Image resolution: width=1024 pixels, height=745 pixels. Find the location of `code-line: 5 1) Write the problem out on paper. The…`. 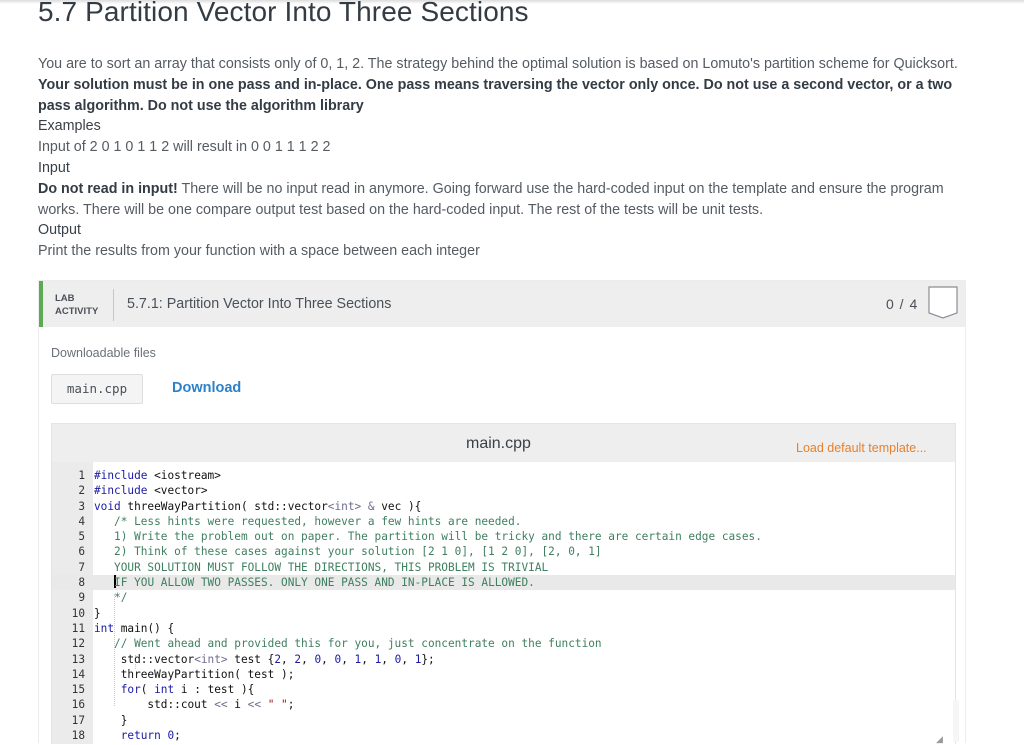

code-line: 5 1) Write the problem out on paper. The… is located at coordinates (503, 536).